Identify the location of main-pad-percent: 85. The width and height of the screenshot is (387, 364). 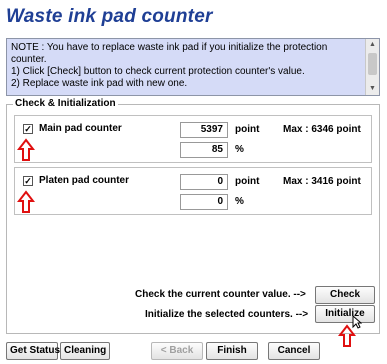
(204, 150).